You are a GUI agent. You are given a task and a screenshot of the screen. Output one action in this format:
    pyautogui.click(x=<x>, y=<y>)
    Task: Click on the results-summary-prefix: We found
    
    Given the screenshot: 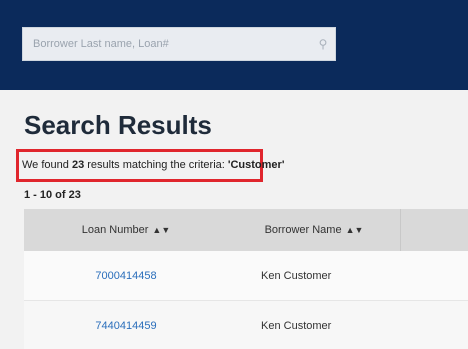 What is the action you would take?
    pyautogui.click(x=47, y=165)
    